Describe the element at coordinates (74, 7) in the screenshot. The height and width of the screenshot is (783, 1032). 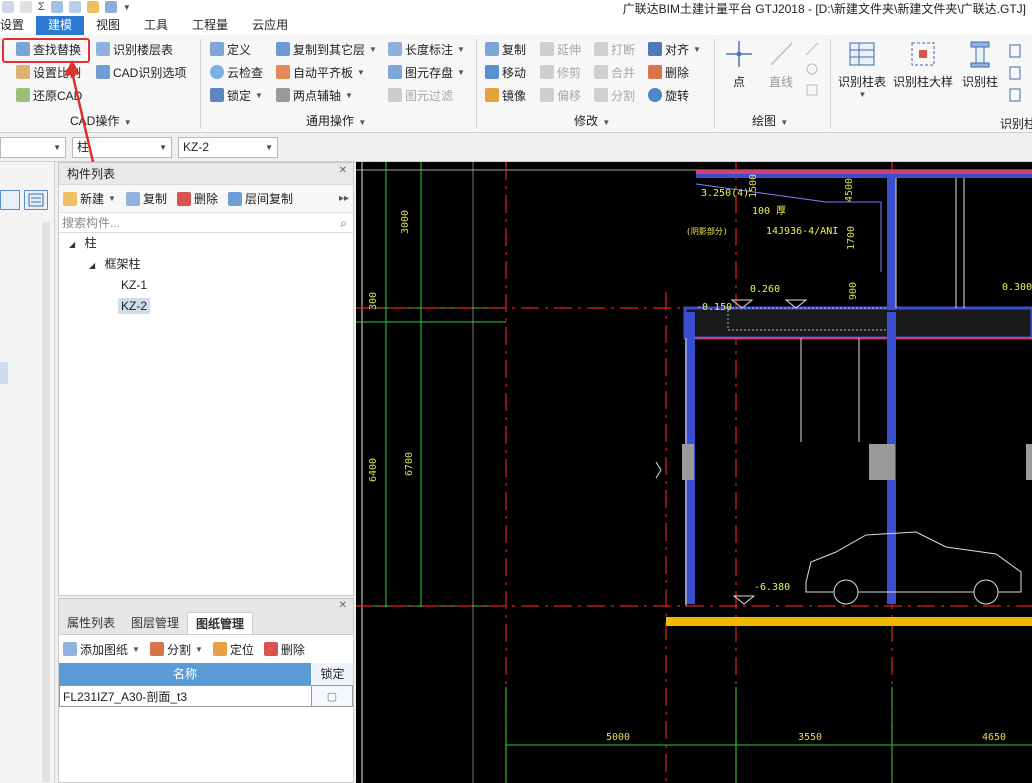
I see `save-icon` at that location.